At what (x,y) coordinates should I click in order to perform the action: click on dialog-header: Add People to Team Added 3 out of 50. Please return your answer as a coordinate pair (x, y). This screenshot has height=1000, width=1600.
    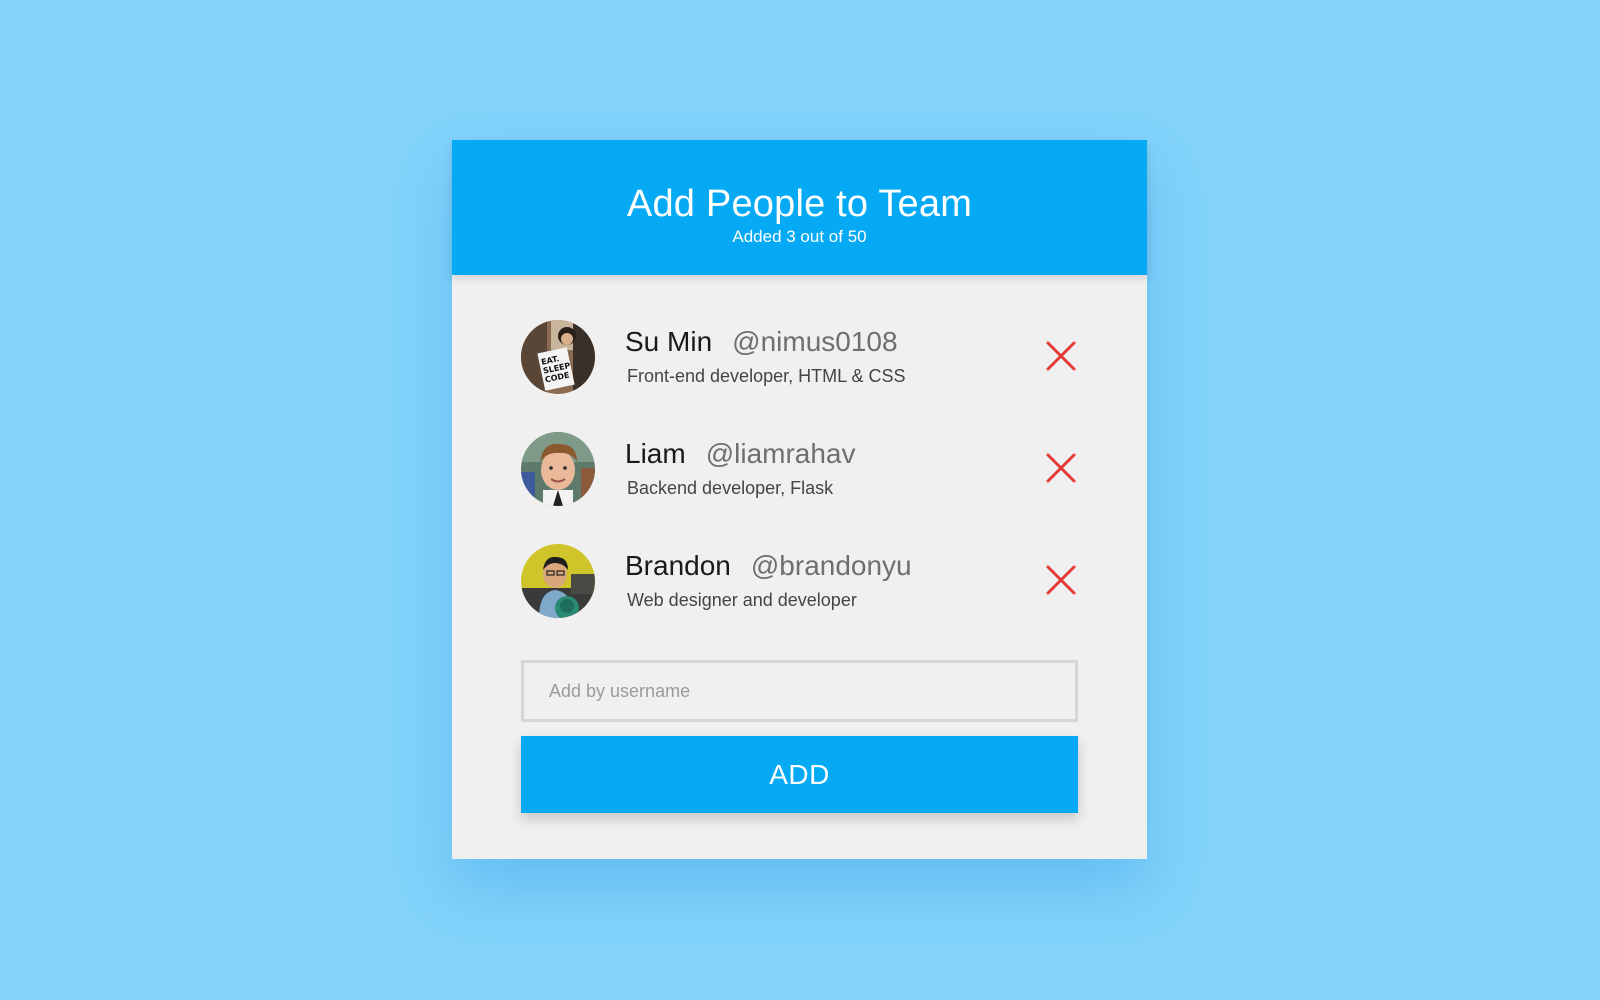
    Looking at the image, I should click on (799, 207).